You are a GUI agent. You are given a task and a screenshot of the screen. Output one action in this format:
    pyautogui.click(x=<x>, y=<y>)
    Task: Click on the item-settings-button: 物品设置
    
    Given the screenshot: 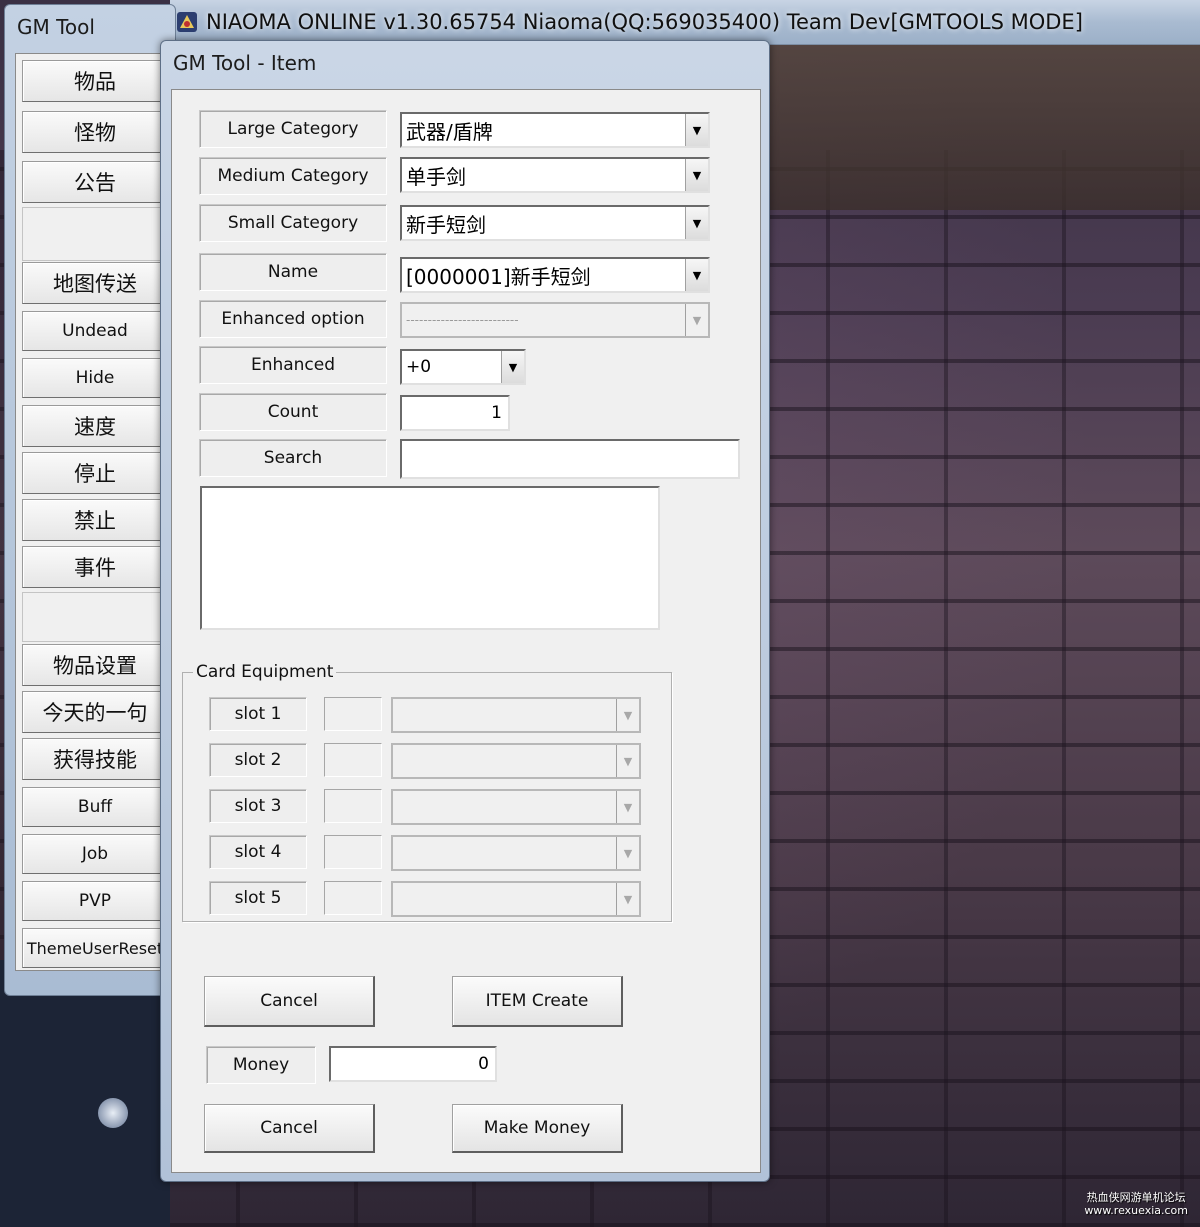 What is the action you would take?
    pyautogui.click(x=95, y=665)
    